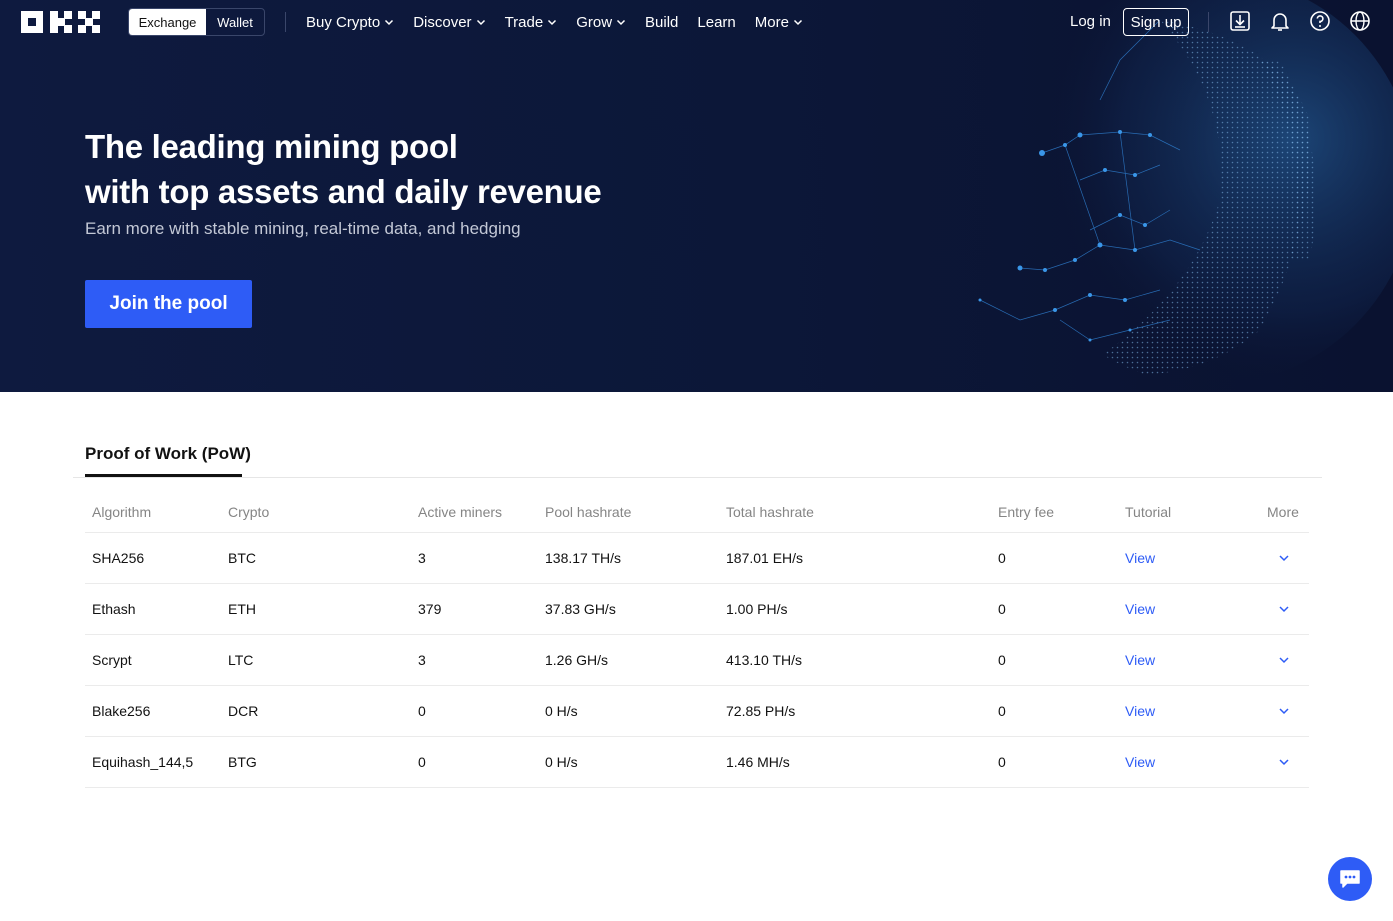 The image size is (1393, 921). Describe the element at coordinates (61, 22) in the screenshot. I see `okx-logo` at that location.